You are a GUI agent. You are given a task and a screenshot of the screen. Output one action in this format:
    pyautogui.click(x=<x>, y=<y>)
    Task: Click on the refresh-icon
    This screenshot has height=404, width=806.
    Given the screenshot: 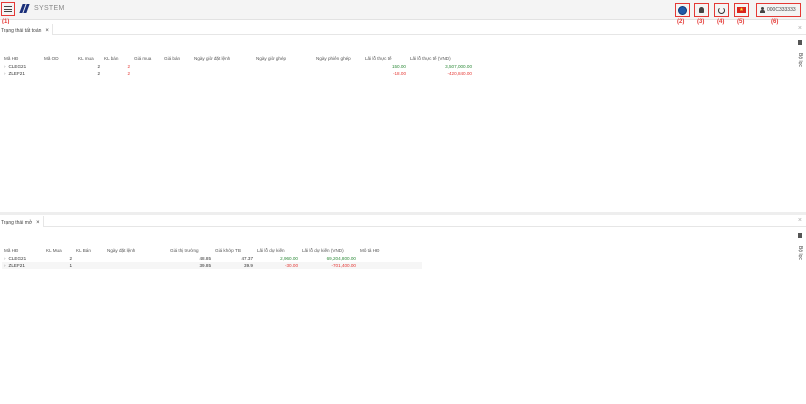 What is the action you would take?
    pyautogui.click(x=721, y=10)
    